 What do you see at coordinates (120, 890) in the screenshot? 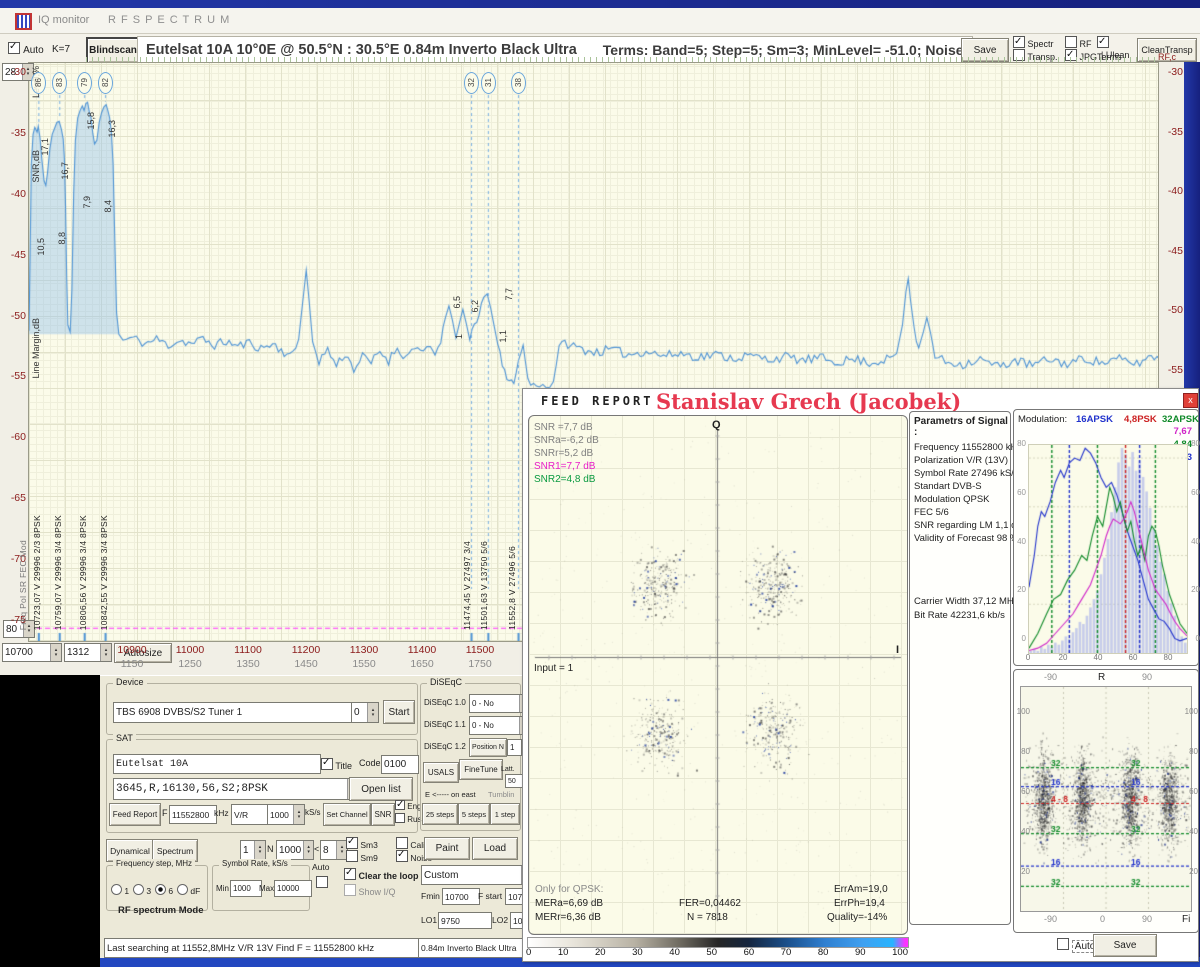
I see `step-1-radio: 1` at bounding box center [120, 890].